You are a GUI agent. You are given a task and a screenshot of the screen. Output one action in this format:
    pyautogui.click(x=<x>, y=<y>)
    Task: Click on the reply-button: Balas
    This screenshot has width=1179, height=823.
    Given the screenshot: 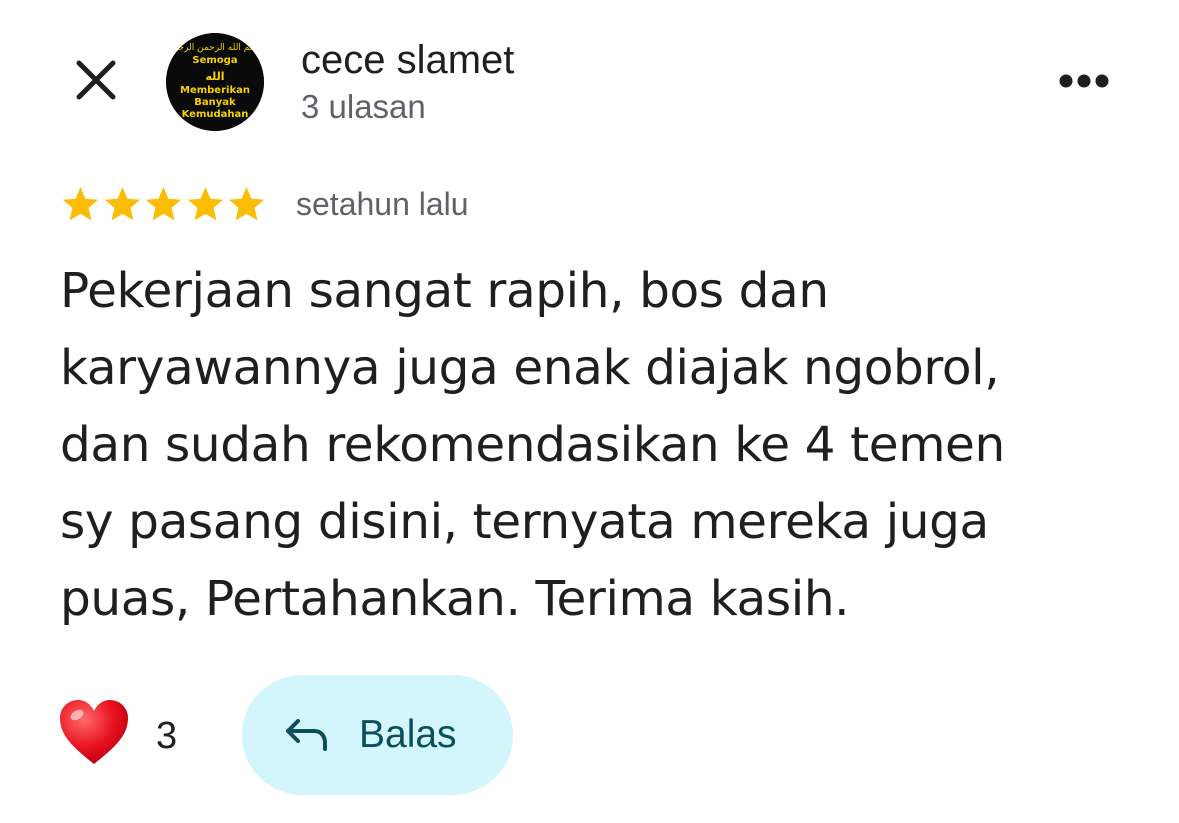 What is the action you would take?
    pyautogui.click(x=377, y=735)
    